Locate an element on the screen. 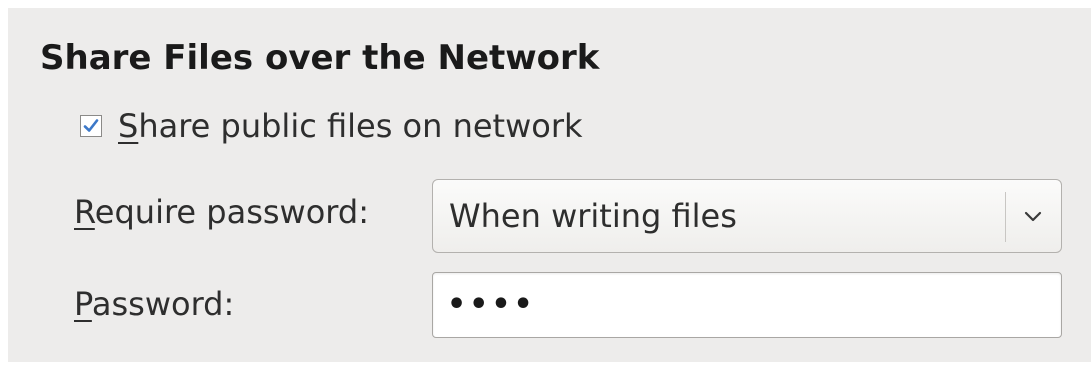 The width and height of the screenshot is (1091, 367). dropdown-separator is located at coordinates (1005, 217).